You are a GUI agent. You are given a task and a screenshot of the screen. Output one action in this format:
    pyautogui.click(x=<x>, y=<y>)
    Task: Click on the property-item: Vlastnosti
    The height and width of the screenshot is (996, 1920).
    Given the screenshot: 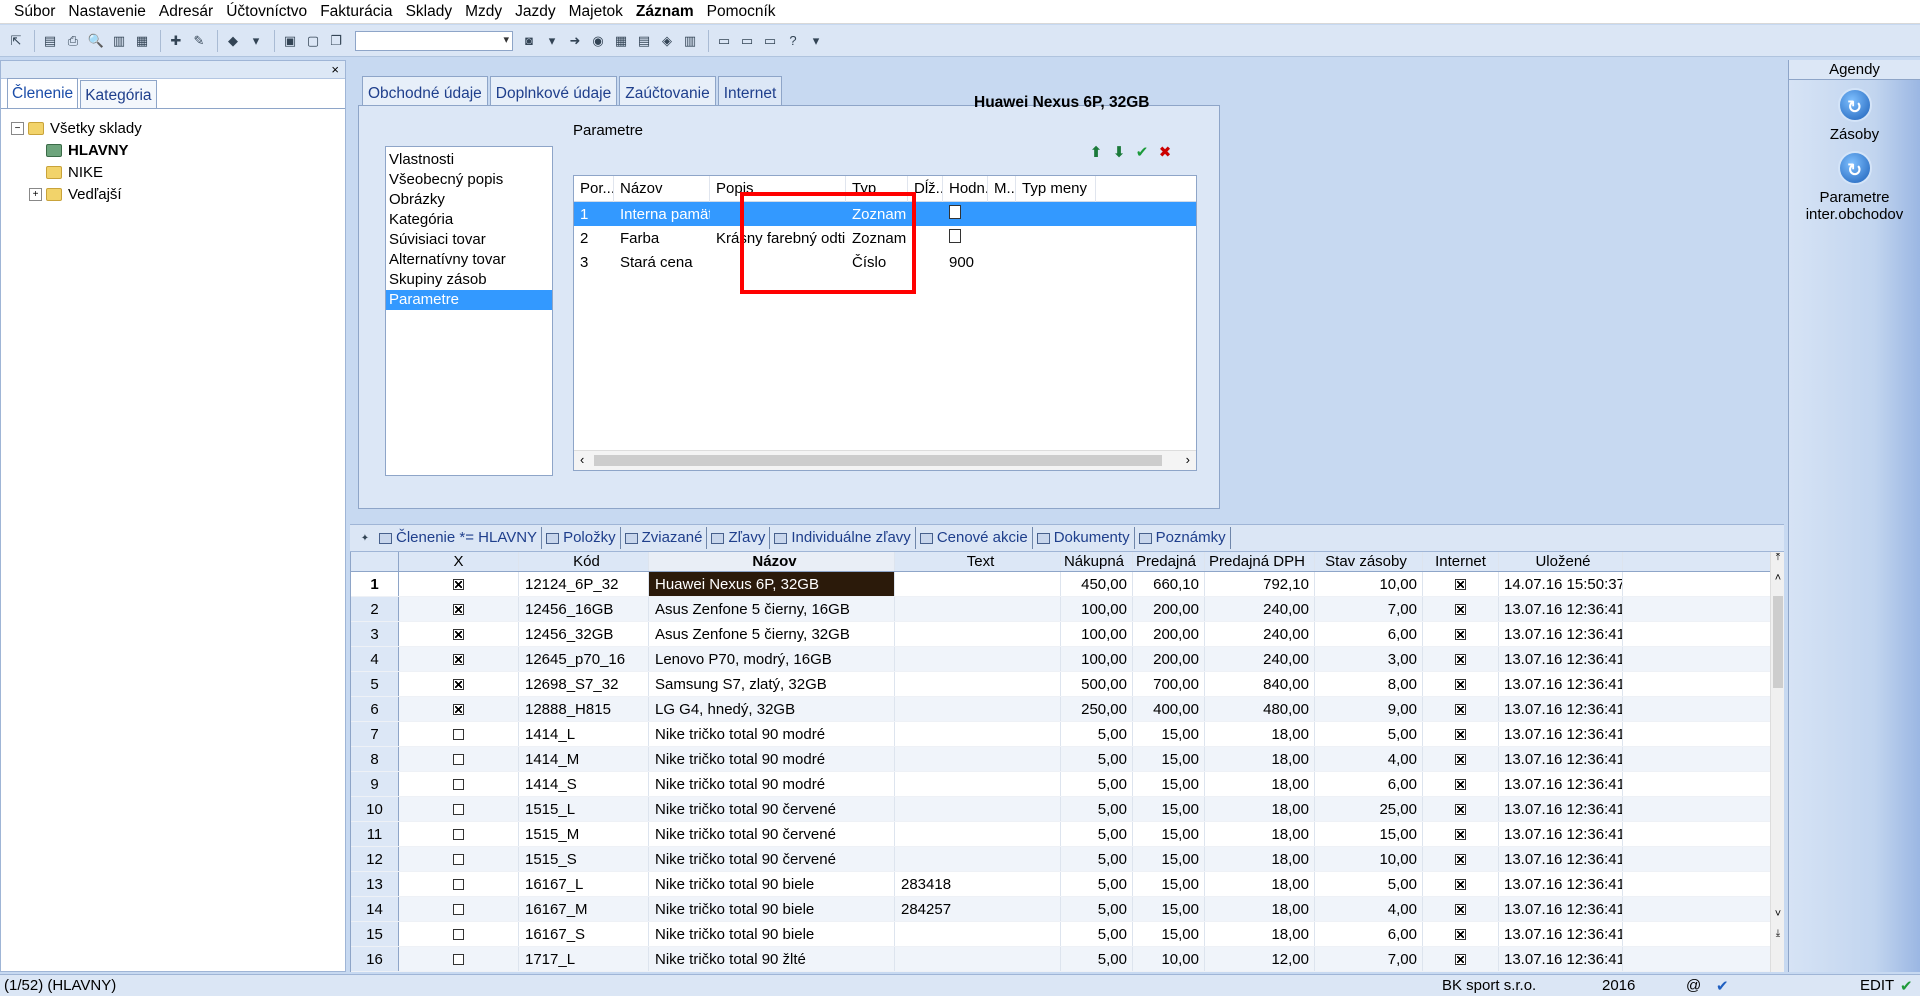 What is the action you would take?
    pyautogui.click(x=469, y=160)
    